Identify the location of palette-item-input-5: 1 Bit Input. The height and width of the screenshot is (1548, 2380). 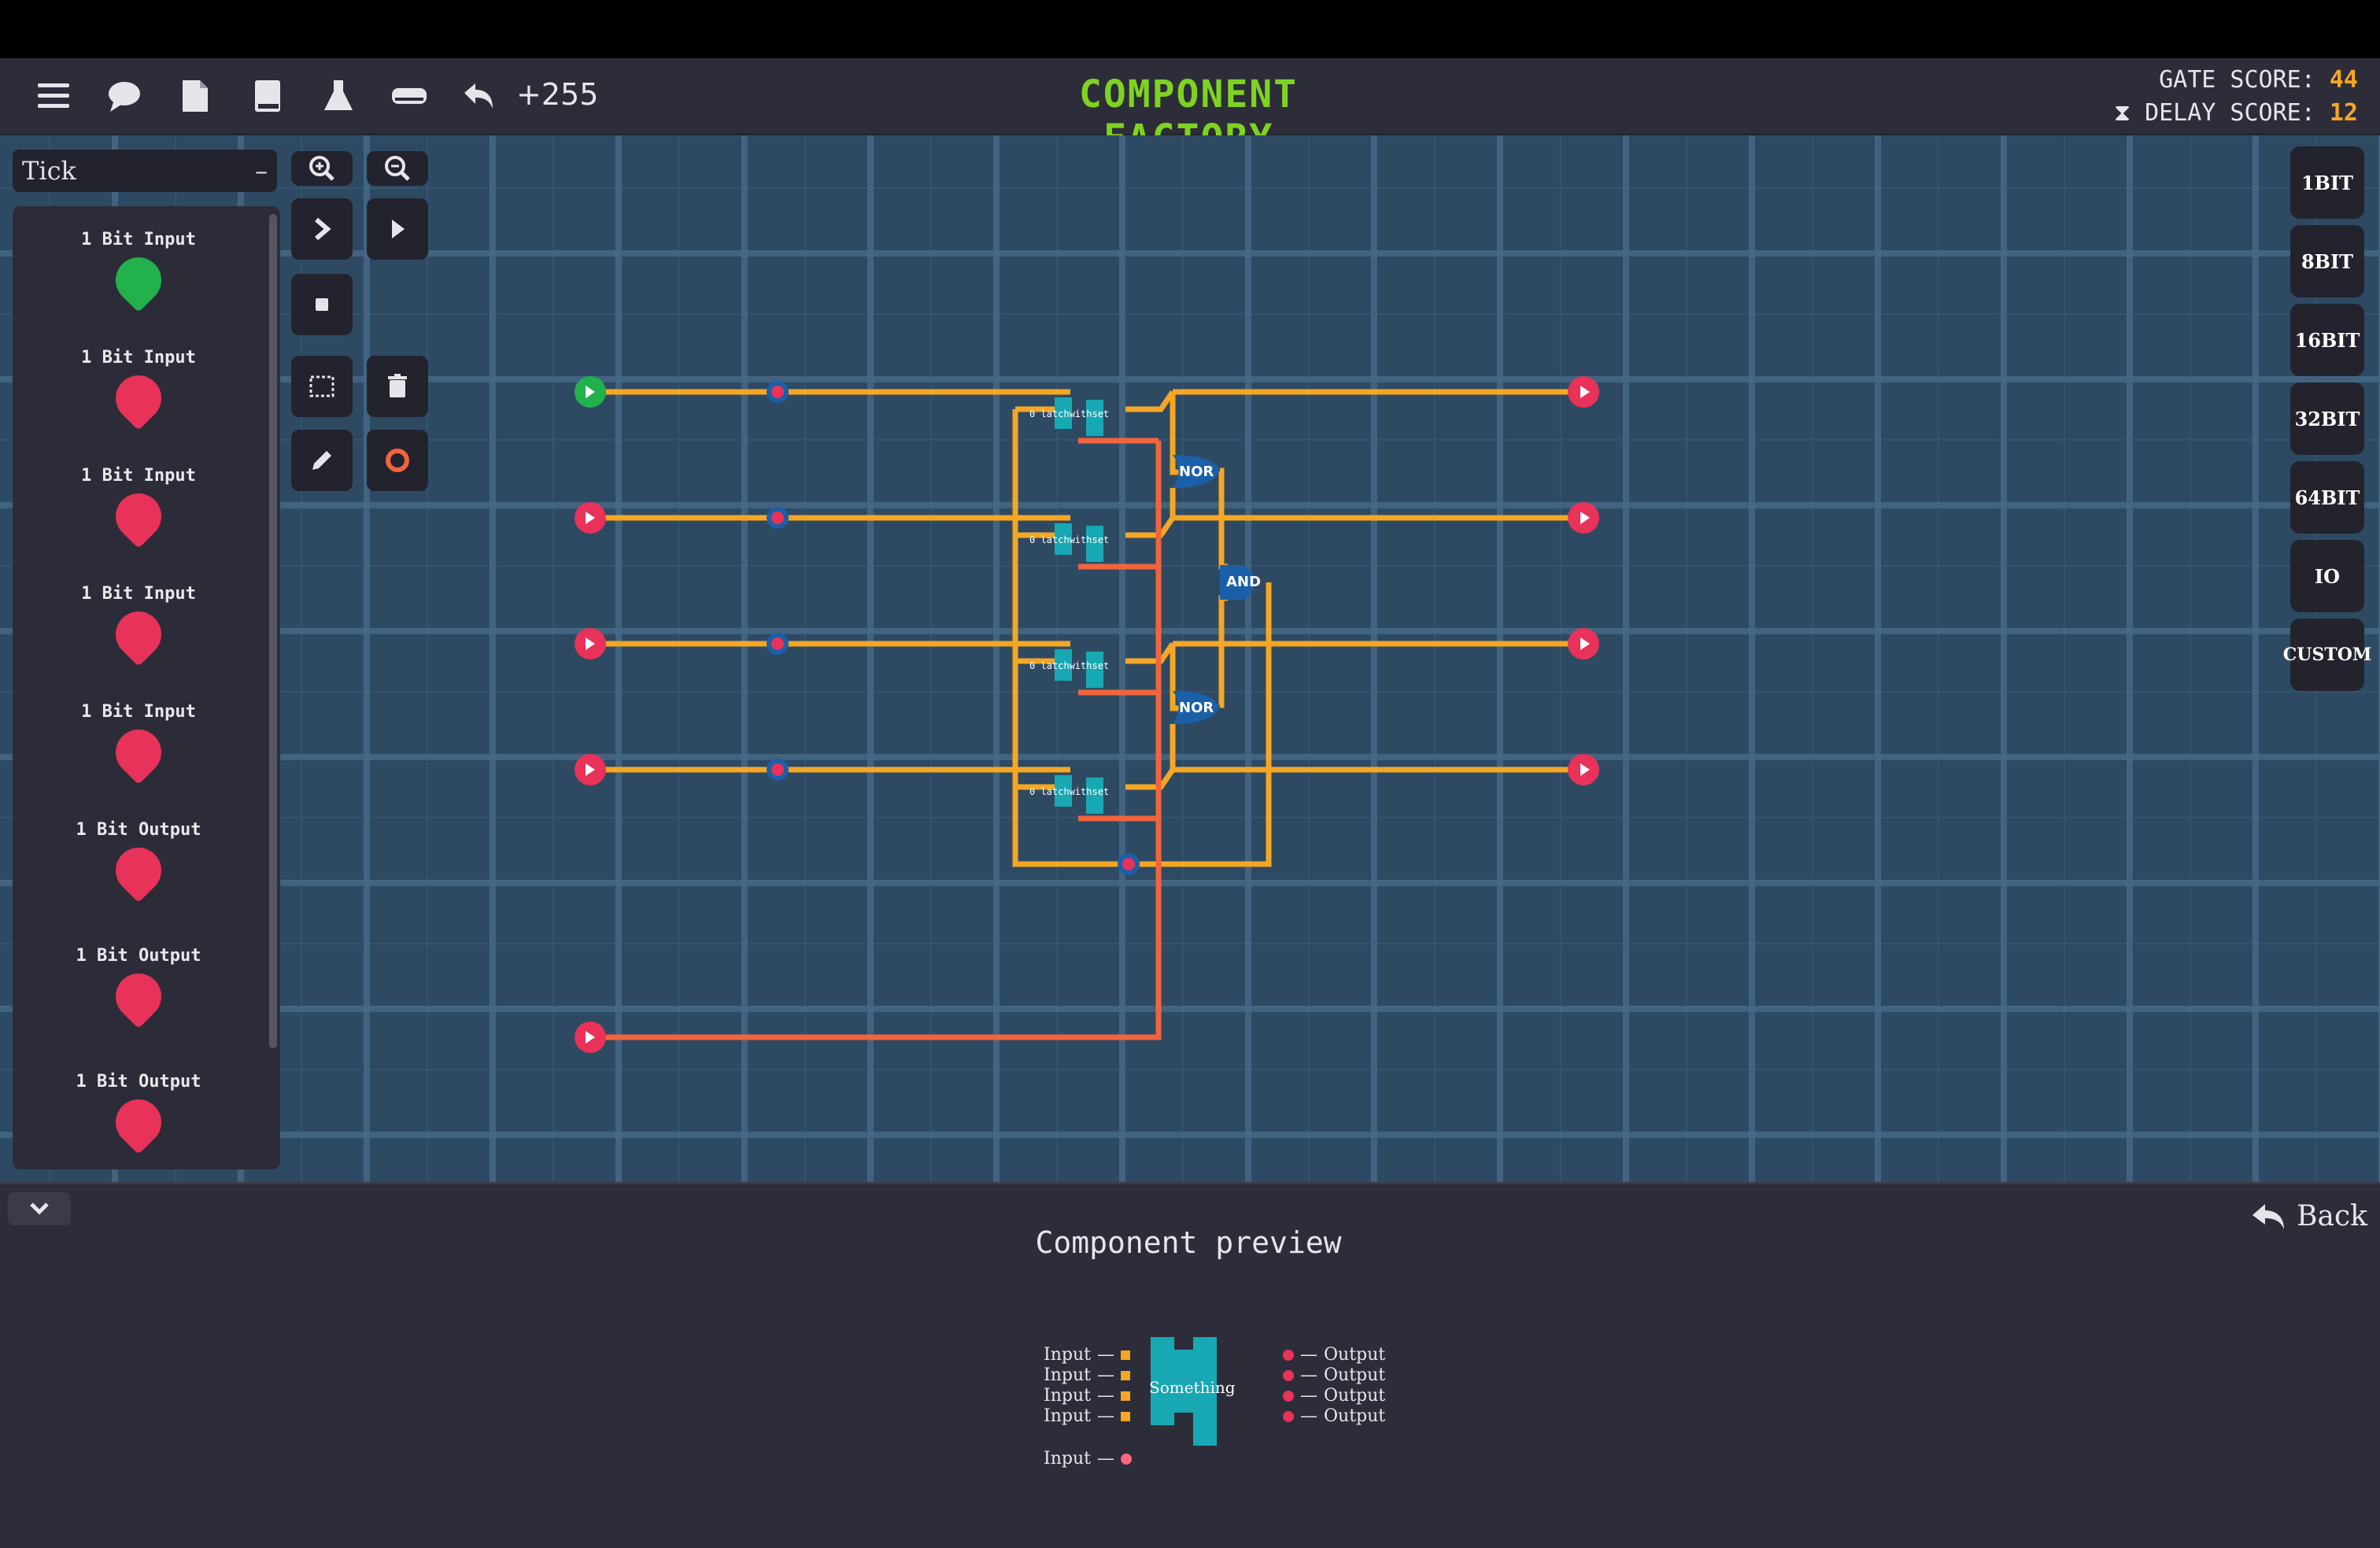
(138, 743).